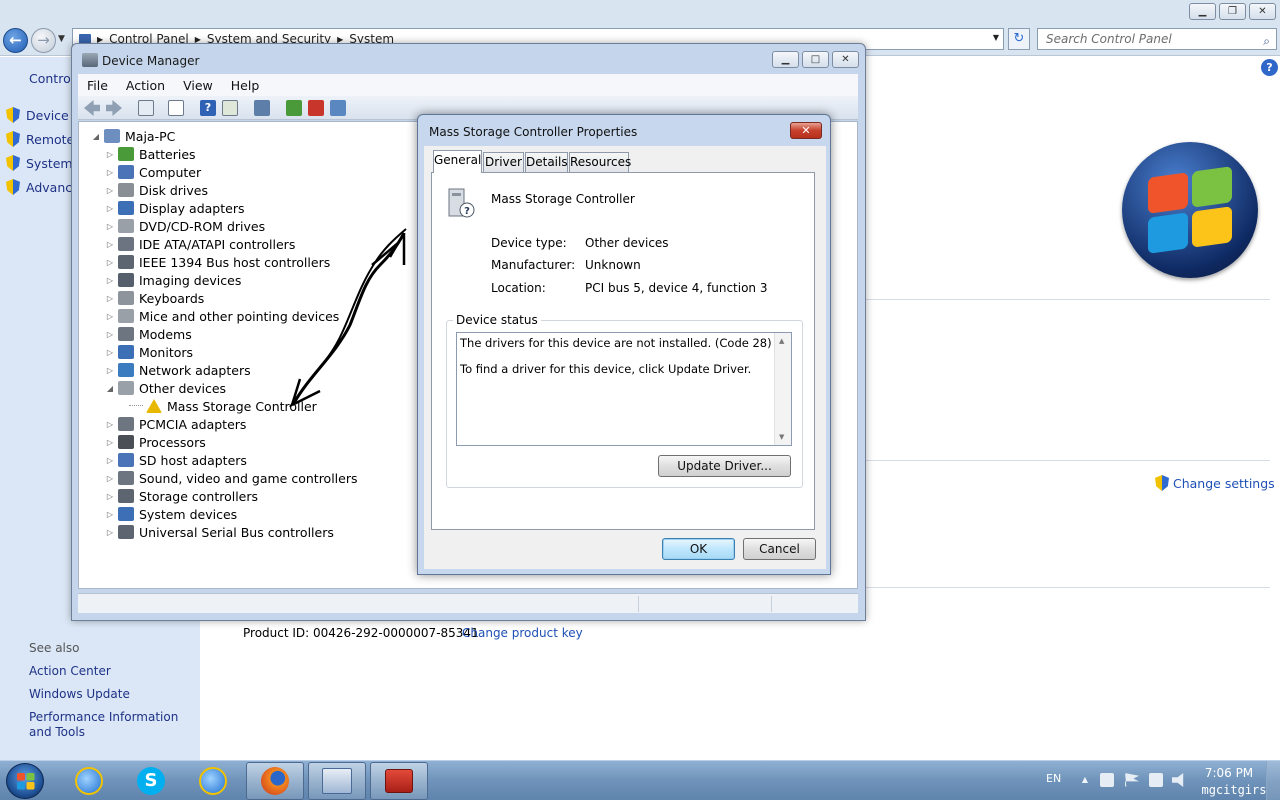 The image size is (1280, 800). Describe the element at coordinates (146, 108) in the screenshot. I see `show-hide-console-tree-icon` at that location.